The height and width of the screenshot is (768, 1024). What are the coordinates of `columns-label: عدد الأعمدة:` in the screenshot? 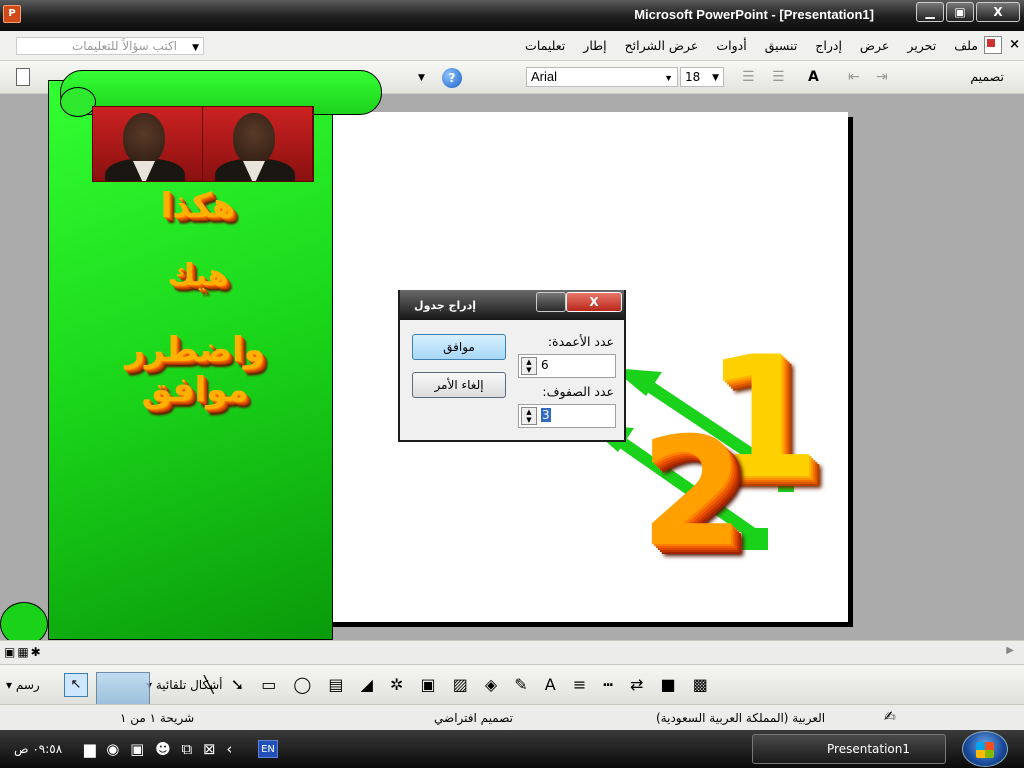 It's located at (580, 341).